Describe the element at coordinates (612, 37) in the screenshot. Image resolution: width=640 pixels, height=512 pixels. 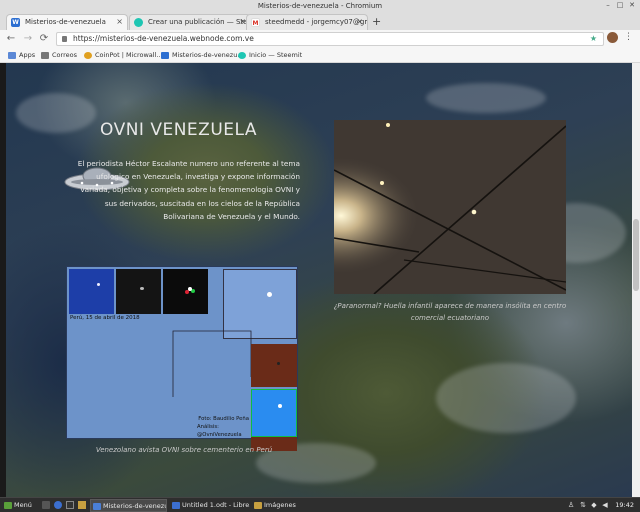
I see `avatar` at that location.